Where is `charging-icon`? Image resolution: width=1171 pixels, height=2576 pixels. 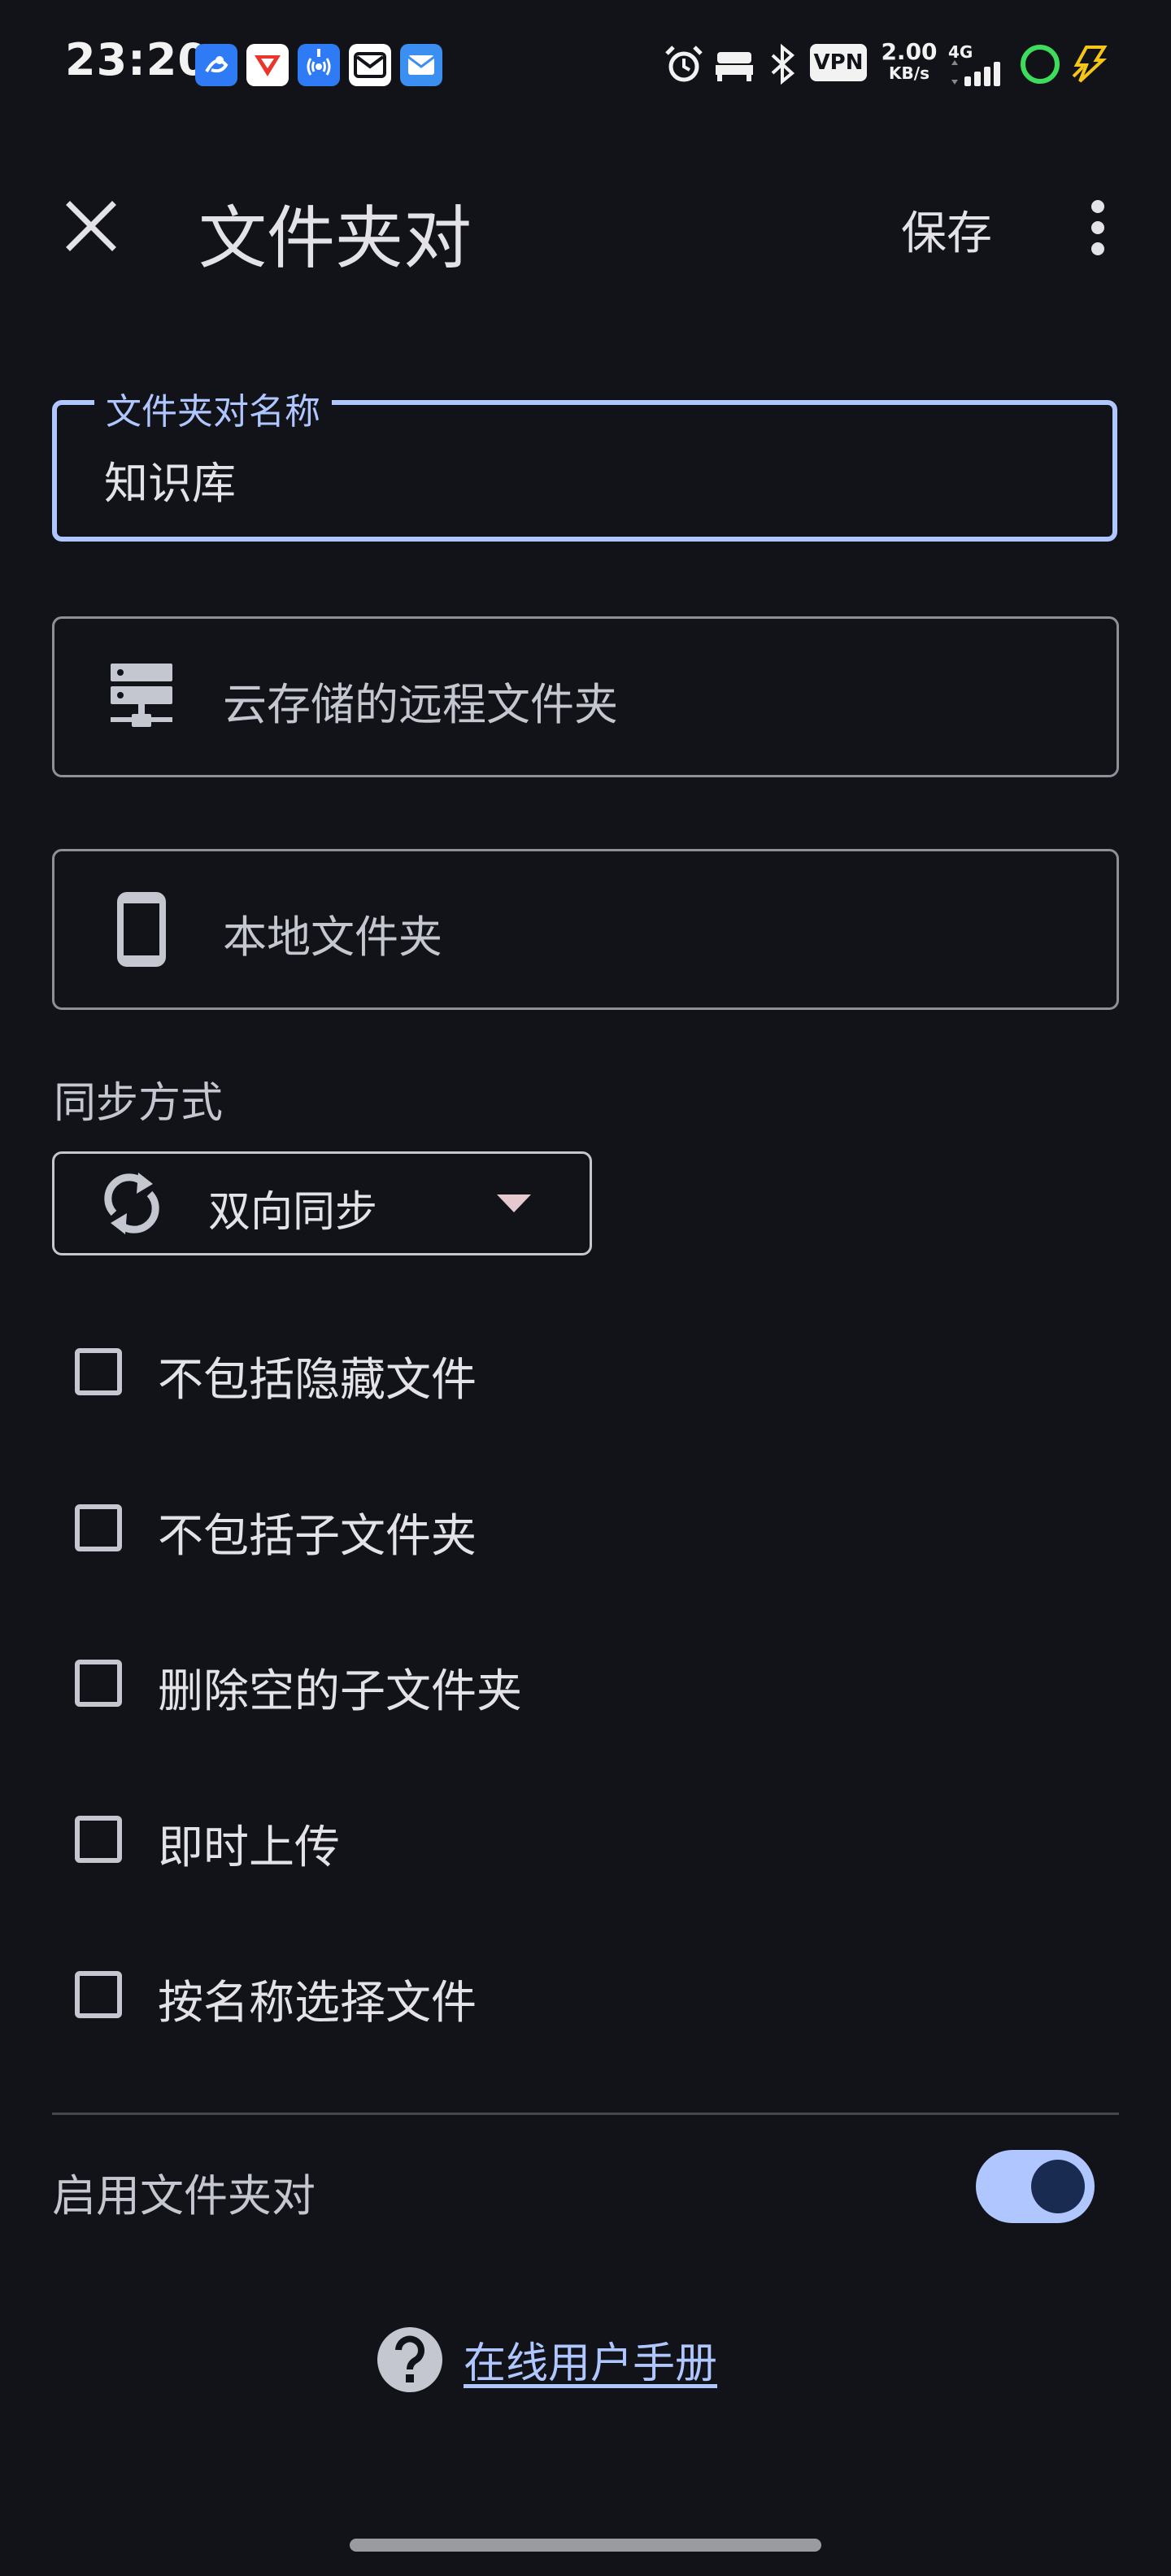
charging-icon is located at coordinates (1090, 64).